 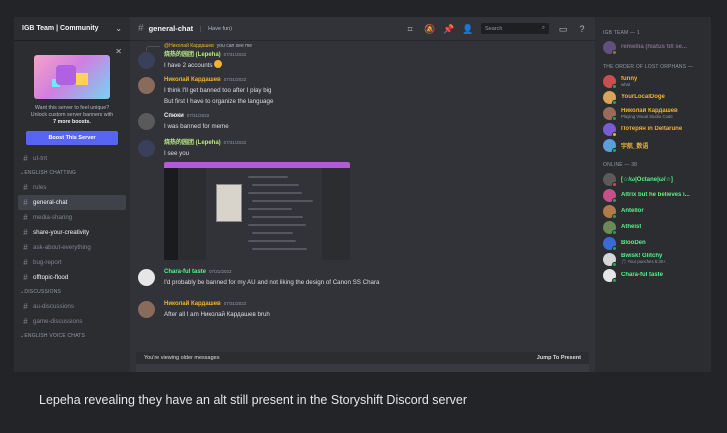 I want to click on member-status: Playing Visual Studio Code, so click(x=647, y=116).